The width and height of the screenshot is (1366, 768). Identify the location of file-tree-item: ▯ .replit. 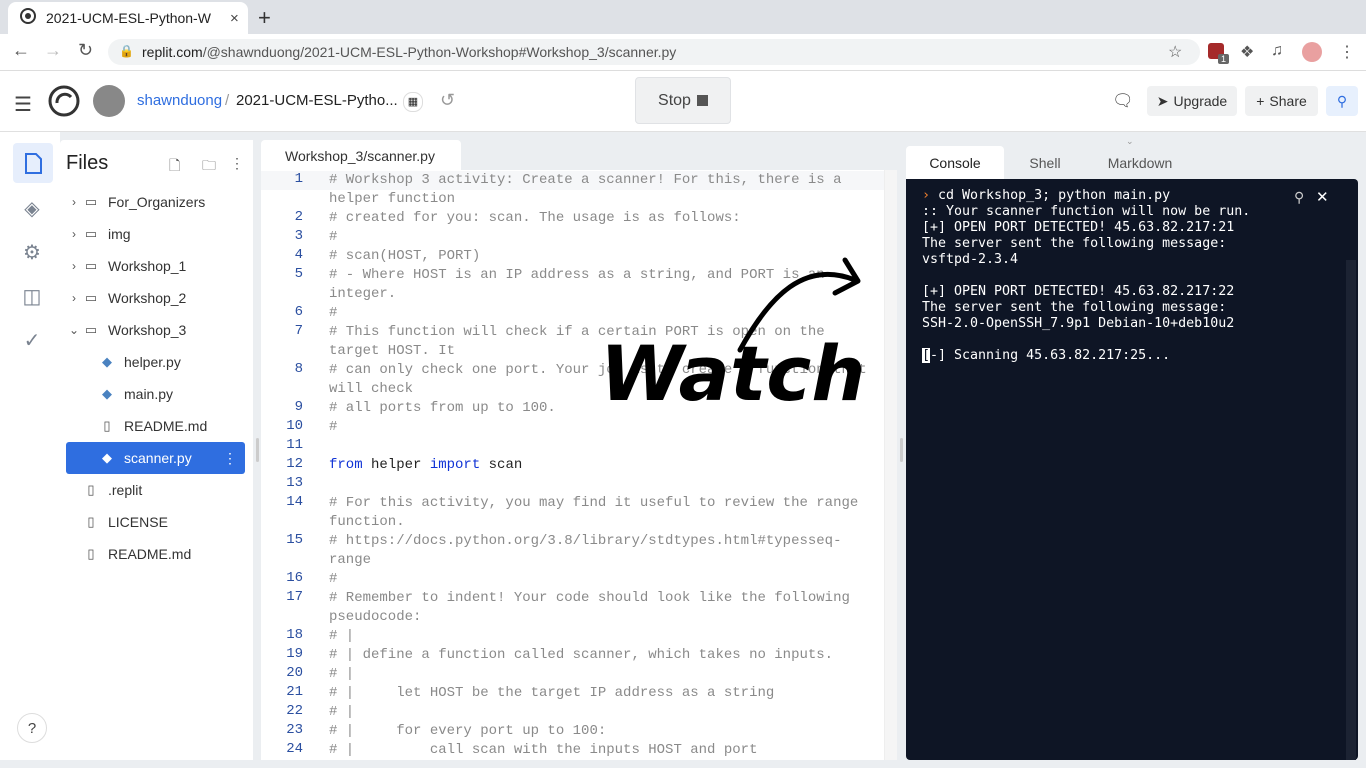
(155, 490).